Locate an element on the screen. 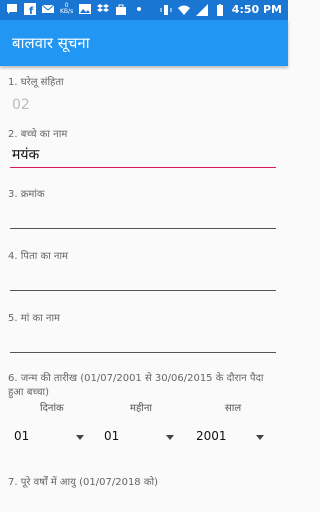 The width and height of the screenshot is (320, 512). image-icon is located at coordinates (85, 9).